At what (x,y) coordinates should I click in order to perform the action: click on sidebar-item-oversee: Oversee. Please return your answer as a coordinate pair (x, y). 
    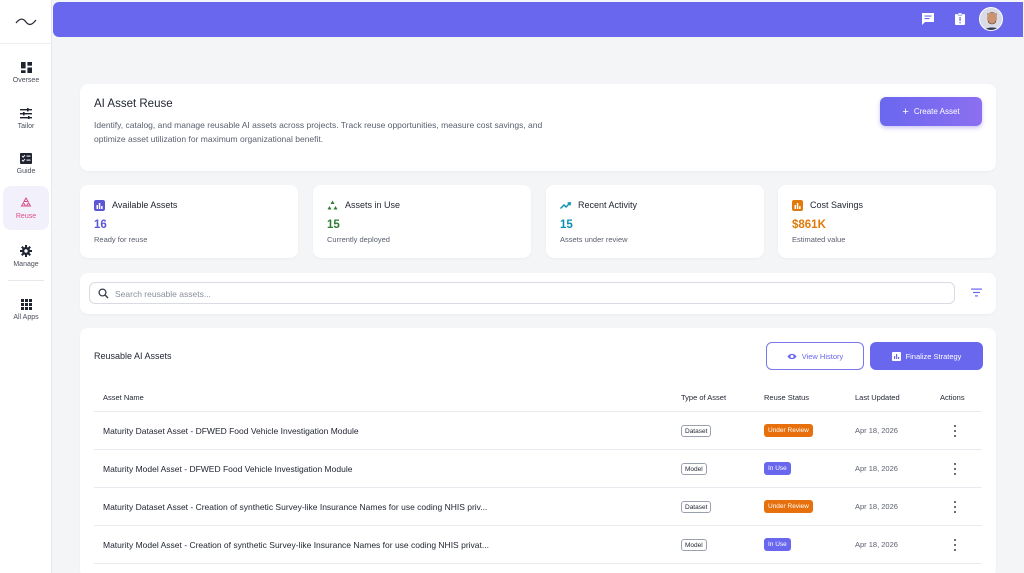
    Looking at the image, I should click on (26, 73).